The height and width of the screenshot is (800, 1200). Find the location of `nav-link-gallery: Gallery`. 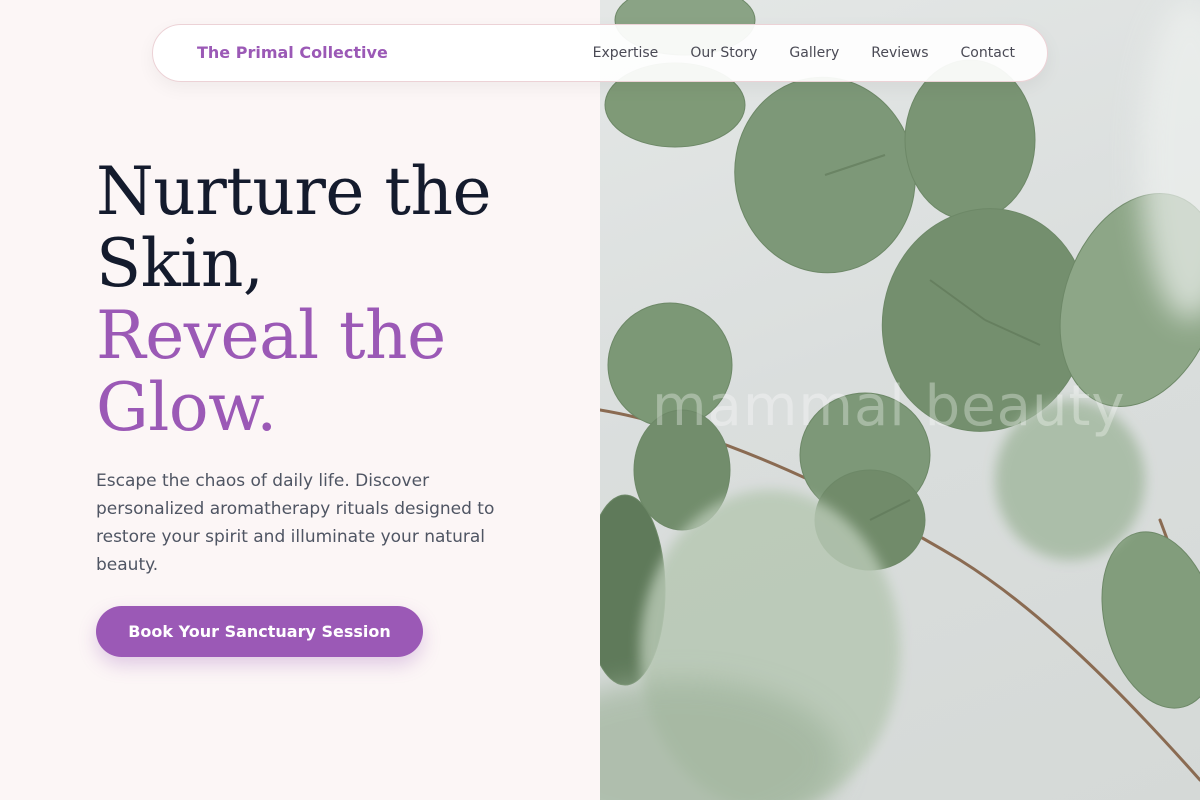

nav-link-gallery: Gallery is located at coordinates (814, 53).